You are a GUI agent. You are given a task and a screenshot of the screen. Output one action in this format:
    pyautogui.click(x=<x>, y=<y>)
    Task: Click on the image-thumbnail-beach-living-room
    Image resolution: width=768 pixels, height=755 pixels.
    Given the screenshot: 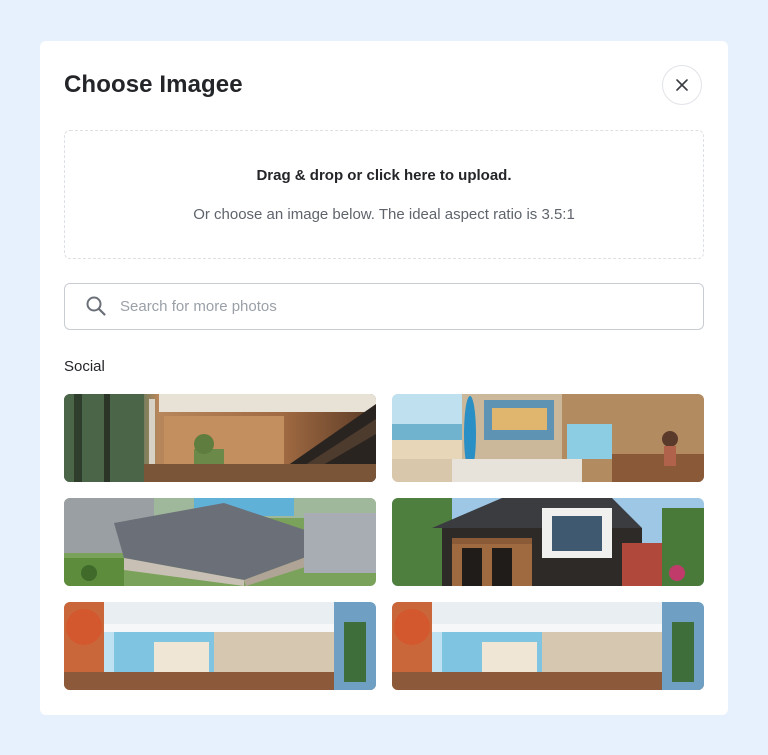 What is the action you would take?
    pyautogui.click(x=548, y=438)
    